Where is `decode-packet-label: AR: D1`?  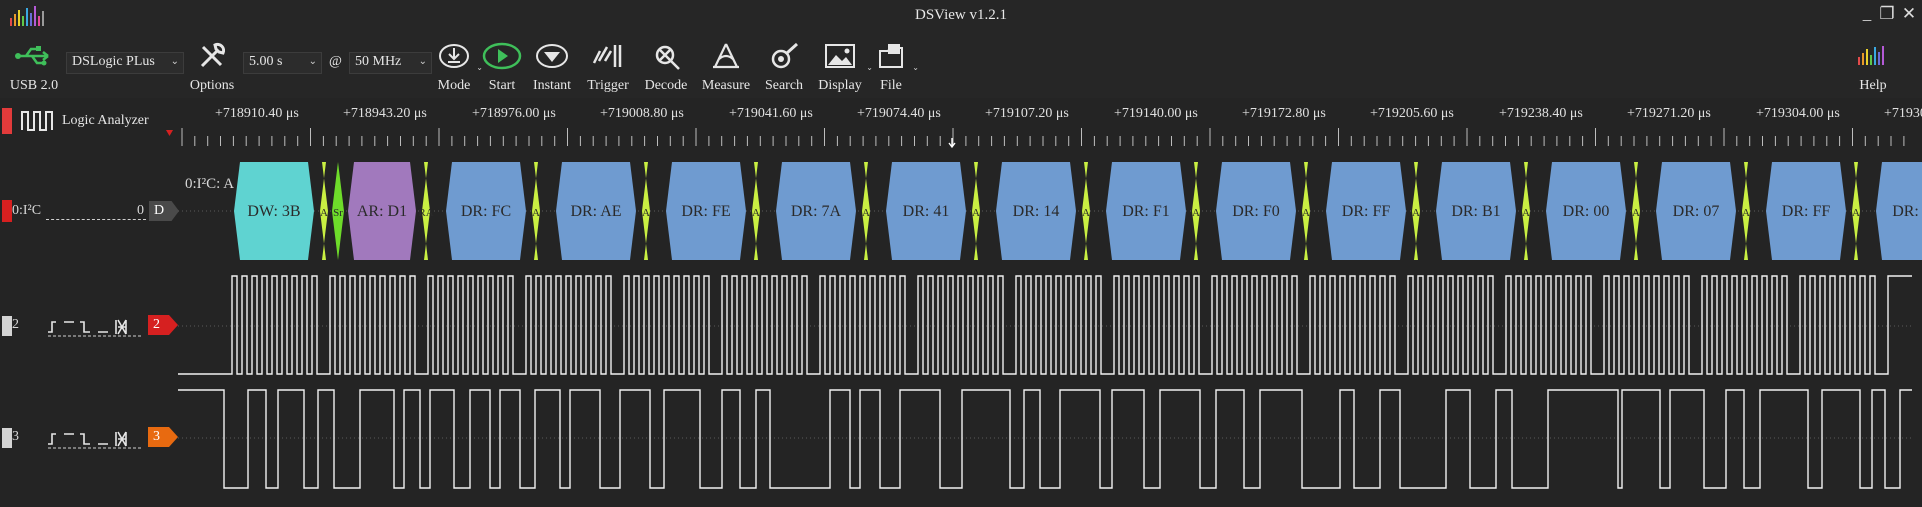
decode-packet-label: AR: D1 is located at coordinates (382, 211).